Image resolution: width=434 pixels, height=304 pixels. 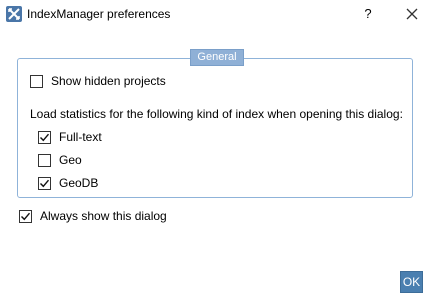 I want to click on index-kind-geo-option: Geo, so click(x=60, y=160).